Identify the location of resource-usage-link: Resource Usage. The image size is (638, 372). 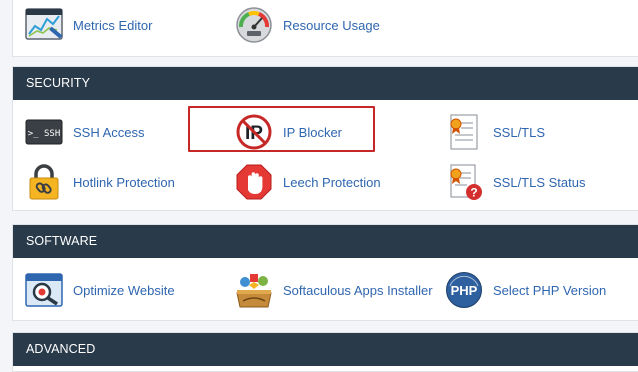
(307, 25).